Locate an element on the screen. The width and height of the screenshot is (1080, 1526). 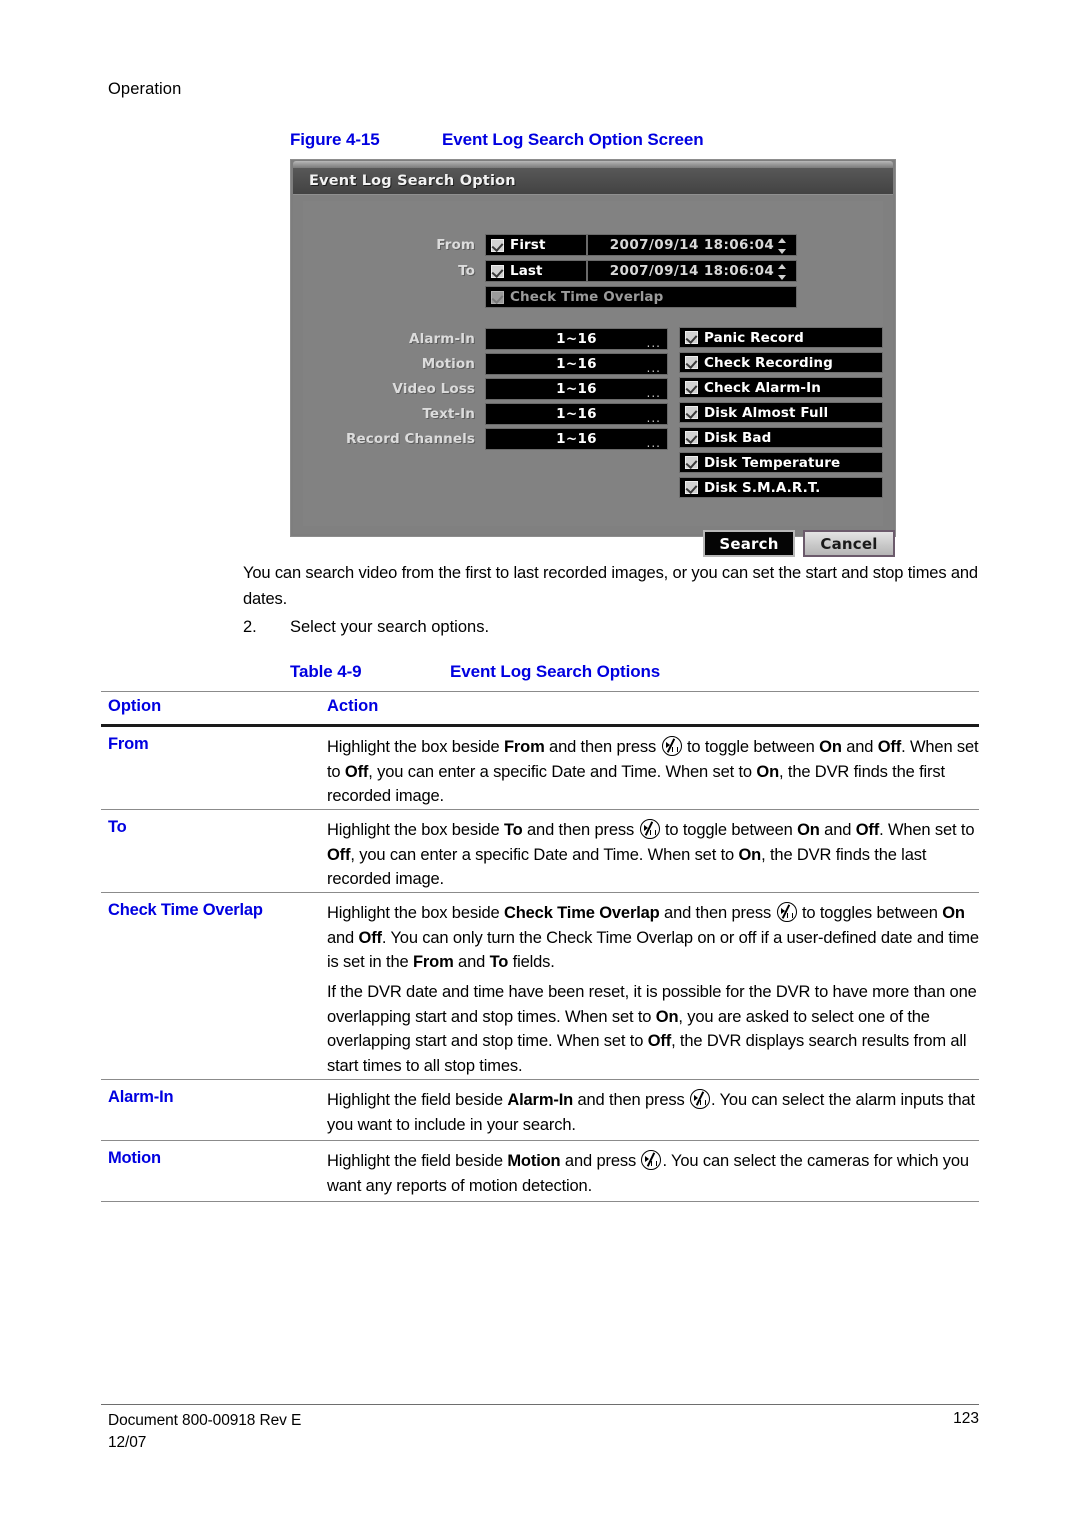
dialog-titlebar: Event Log Search Option is located at coordinates (593, 181).